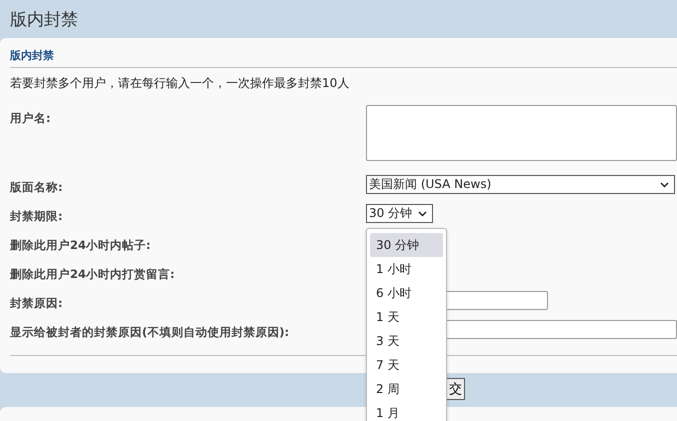 The width and height of the screenshot is (677, 421). Describe the element at coordinates (406, 269) in the screenshot. I see `dropdown-option: 1 小时` at that location.